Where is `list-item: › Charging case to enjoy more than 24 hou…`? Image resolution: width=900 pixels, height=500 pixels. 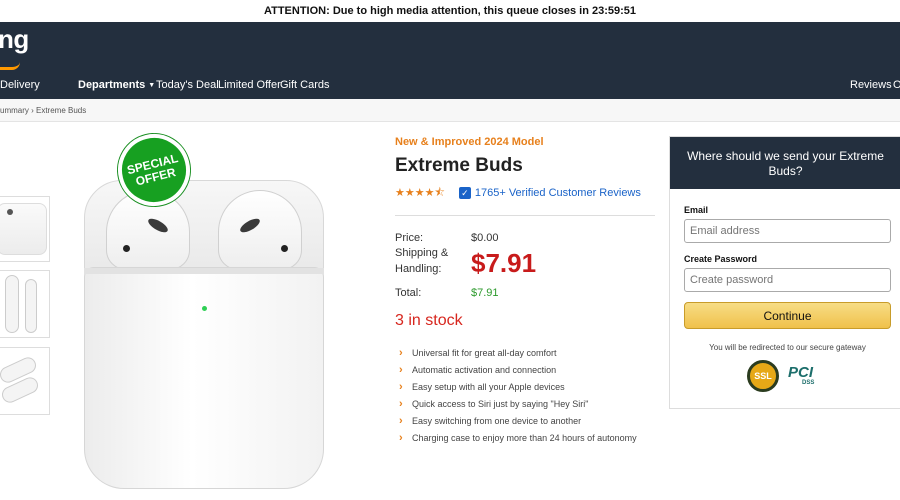 list-item: › Charging case to enjoy more than 24 hou… is located at coordinates (525, 437).